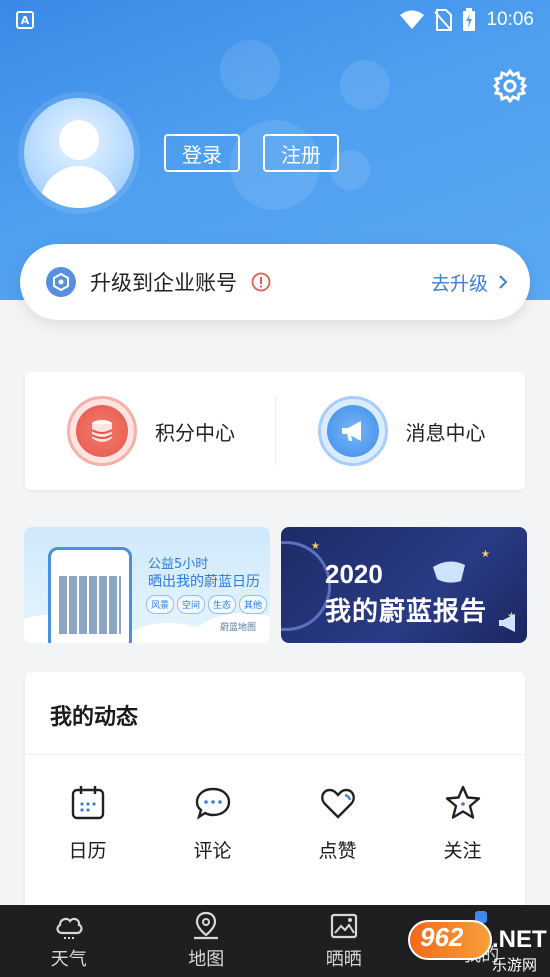 The image size is (550, 977). What do you see at coordinates (79, 140) in the screenshot?
I see `avatar-head` at bounding box center [79, 140].